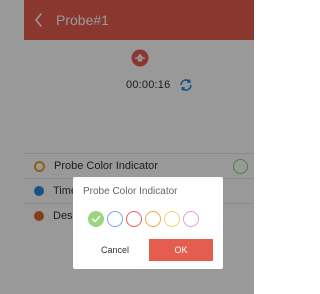 This screenshot has width=320, height=294. Describe the element at coordinates (172, 219) in the screenshot. I see `swatch-yellow` at that location.